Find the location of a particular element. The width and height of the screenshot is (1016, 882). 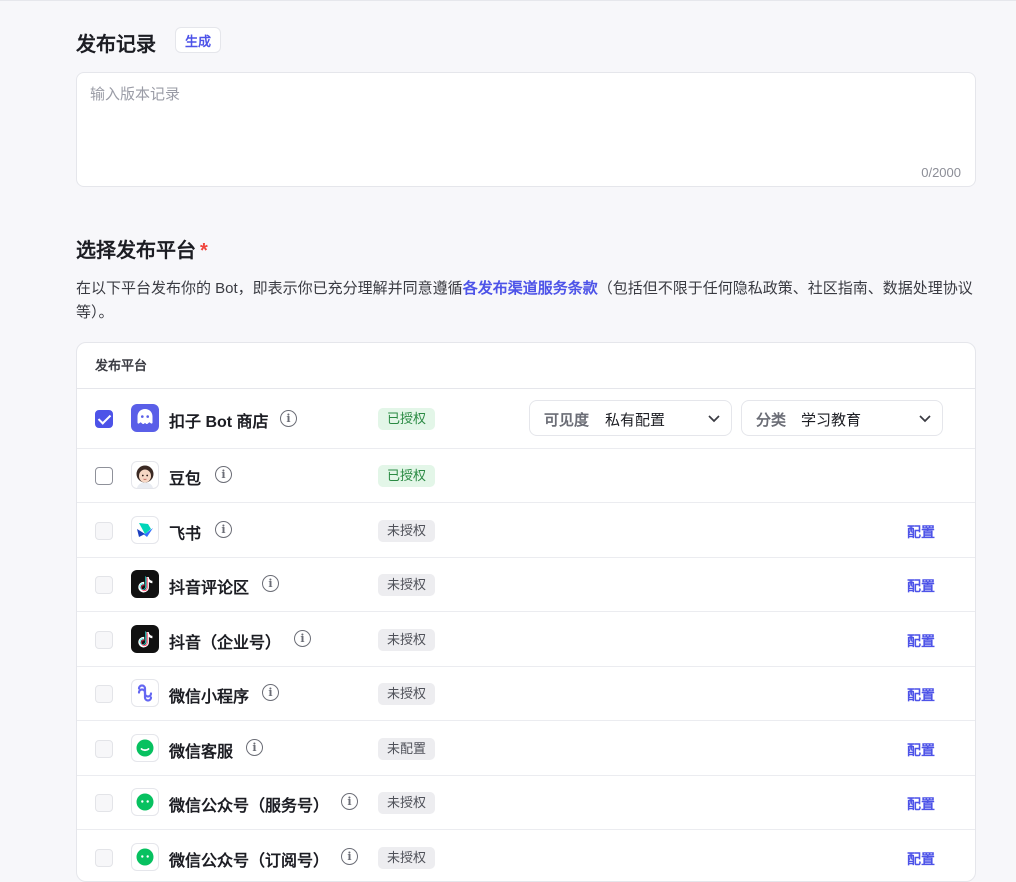

platform-name: 微信小程序 is located at coordinates (209, 697).